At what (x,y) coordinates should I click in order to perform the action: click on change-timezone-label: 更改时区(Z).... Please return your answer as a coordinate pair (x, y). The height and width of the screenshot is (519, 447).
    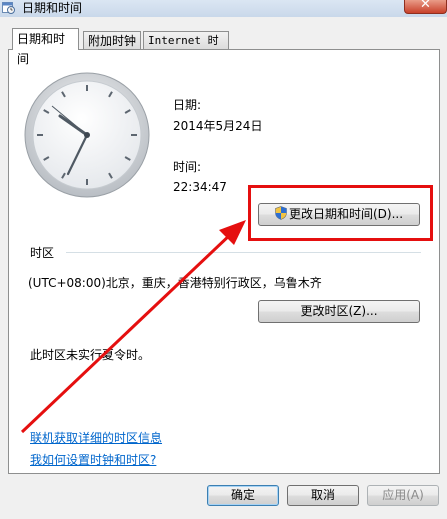
    Looking at the image, I should click on (339, 311).